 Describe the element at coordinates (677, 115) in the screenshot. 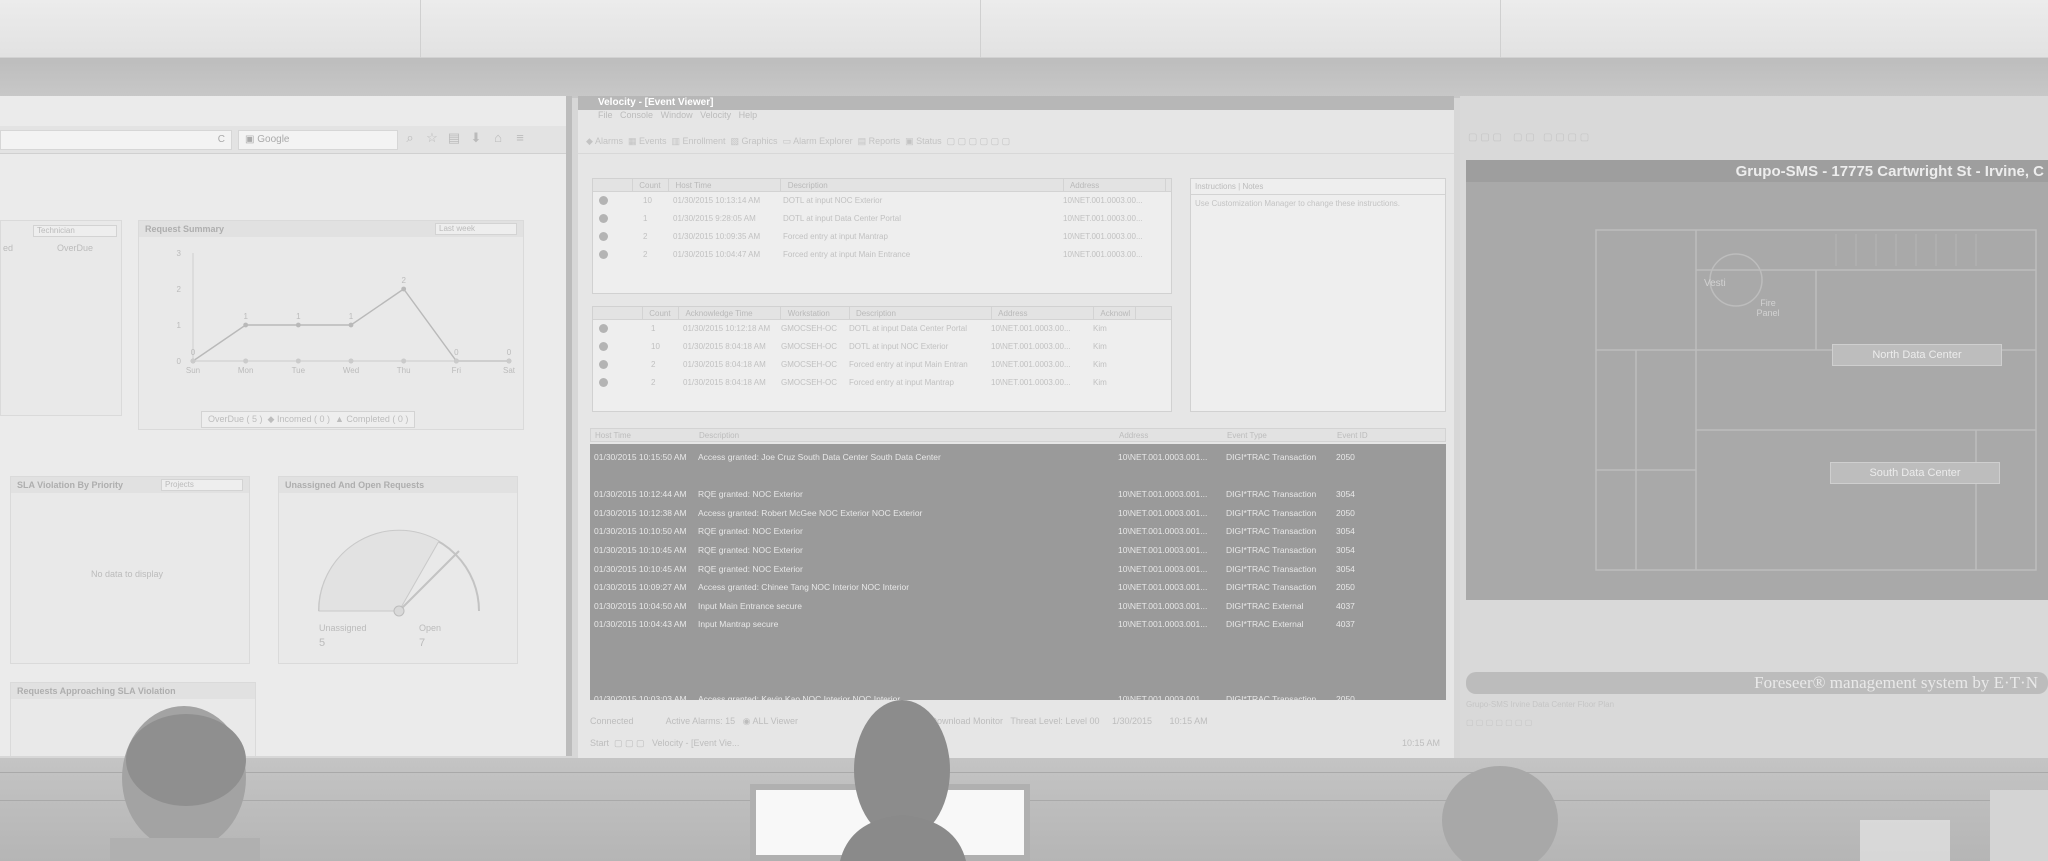

I see `menu-item-window: Window` at that location.